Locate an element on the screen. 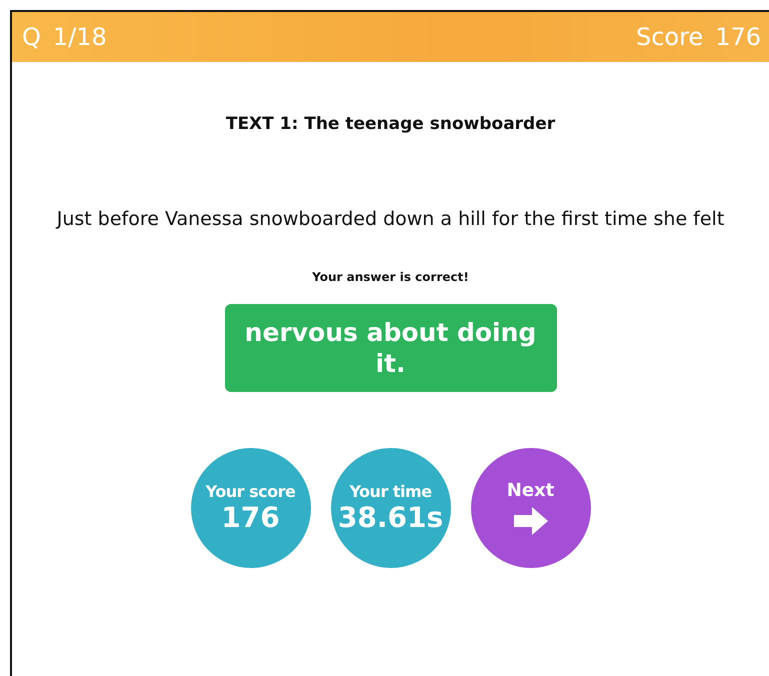 This screenshot has width=769, height=676. arrow-icon is located at coordinates (531, 520).